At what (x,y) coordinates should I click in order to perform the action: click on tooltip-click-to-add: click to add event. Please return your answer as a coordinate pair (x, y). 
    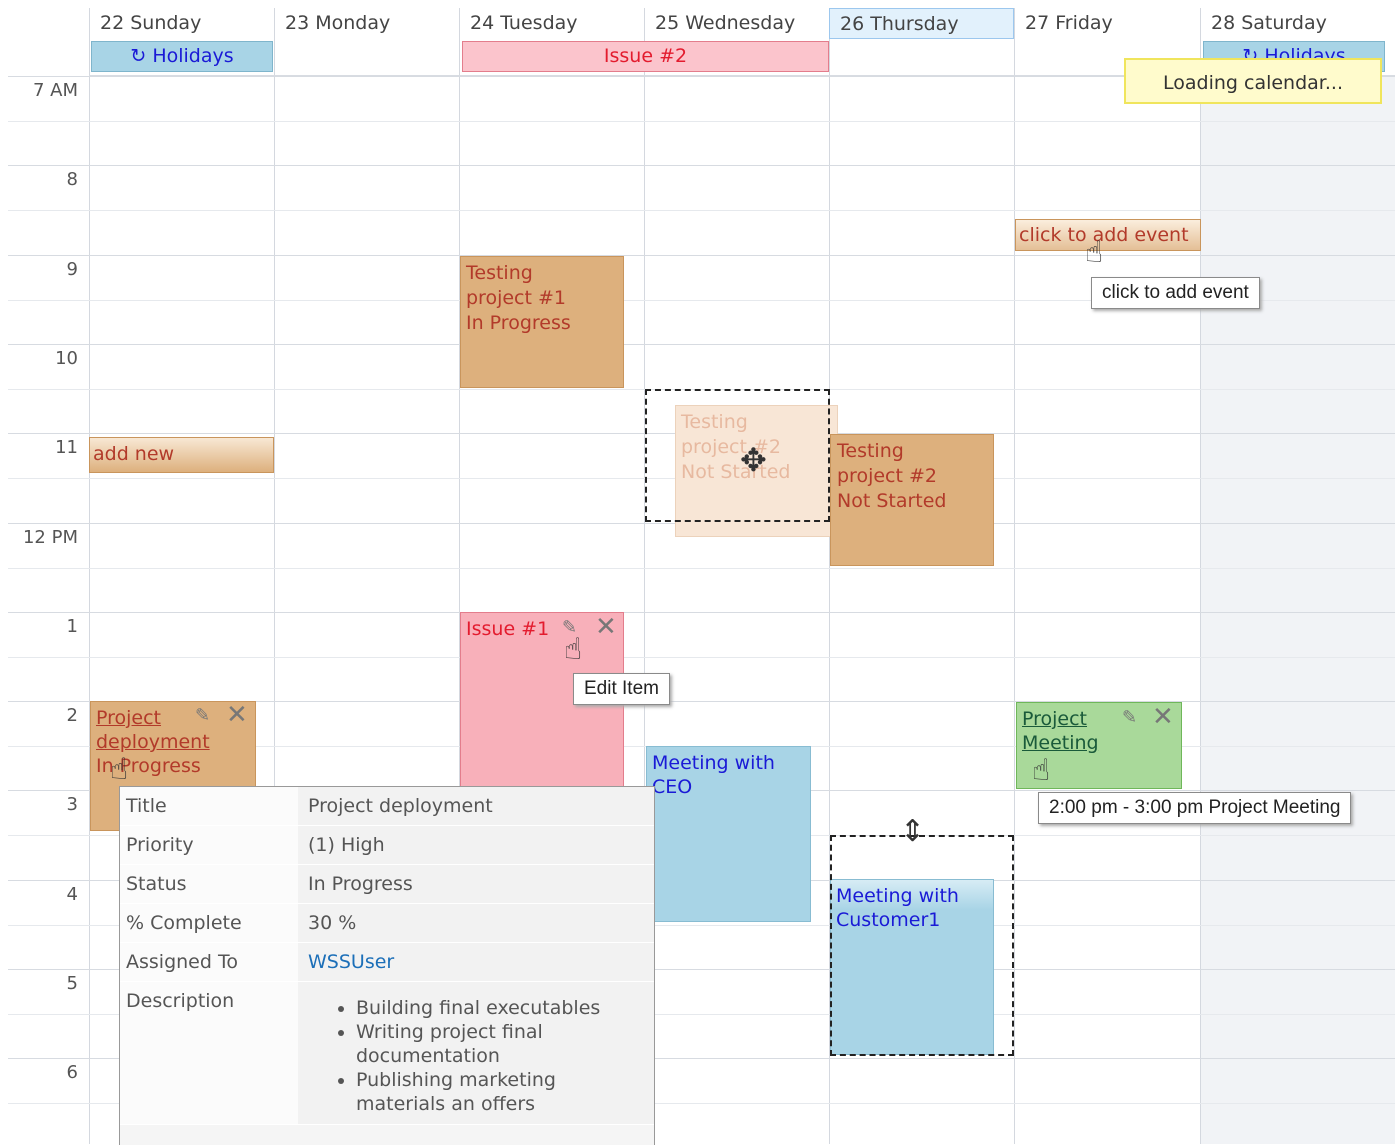
    Looking at the image, I should click on (1175, 293).